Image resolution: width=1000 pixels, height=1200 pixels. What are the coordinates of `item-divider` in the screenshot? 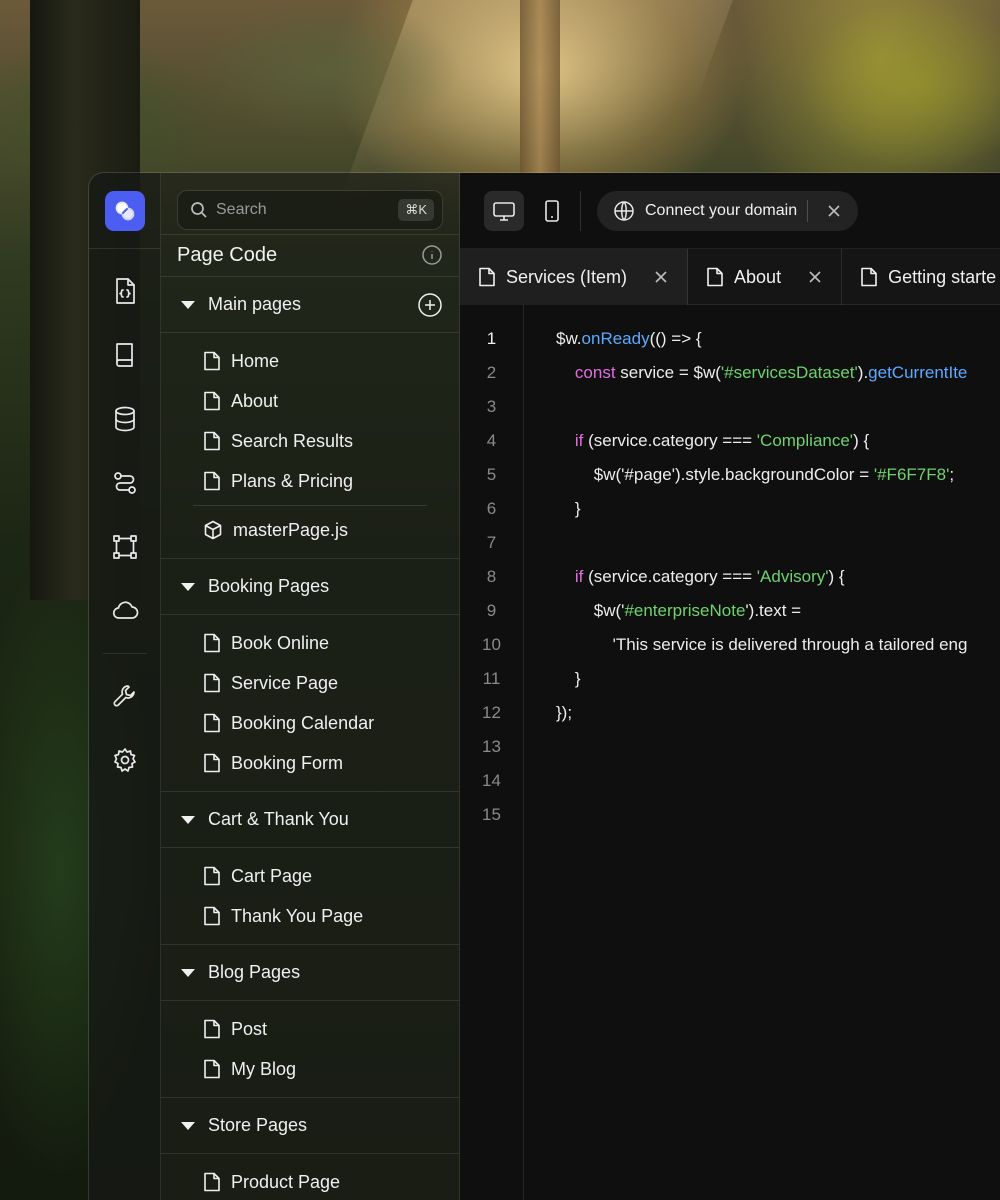 It's located at (310, 505).